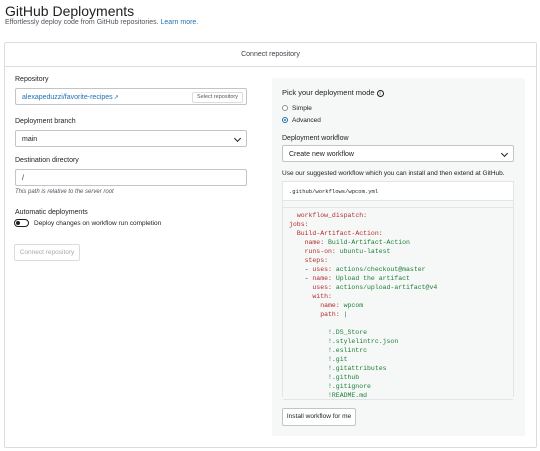  What do you see at coordinates (338, 368) in the screenshot?
I see `code-line: !.gitattributes` at bounding box center [338, 368].